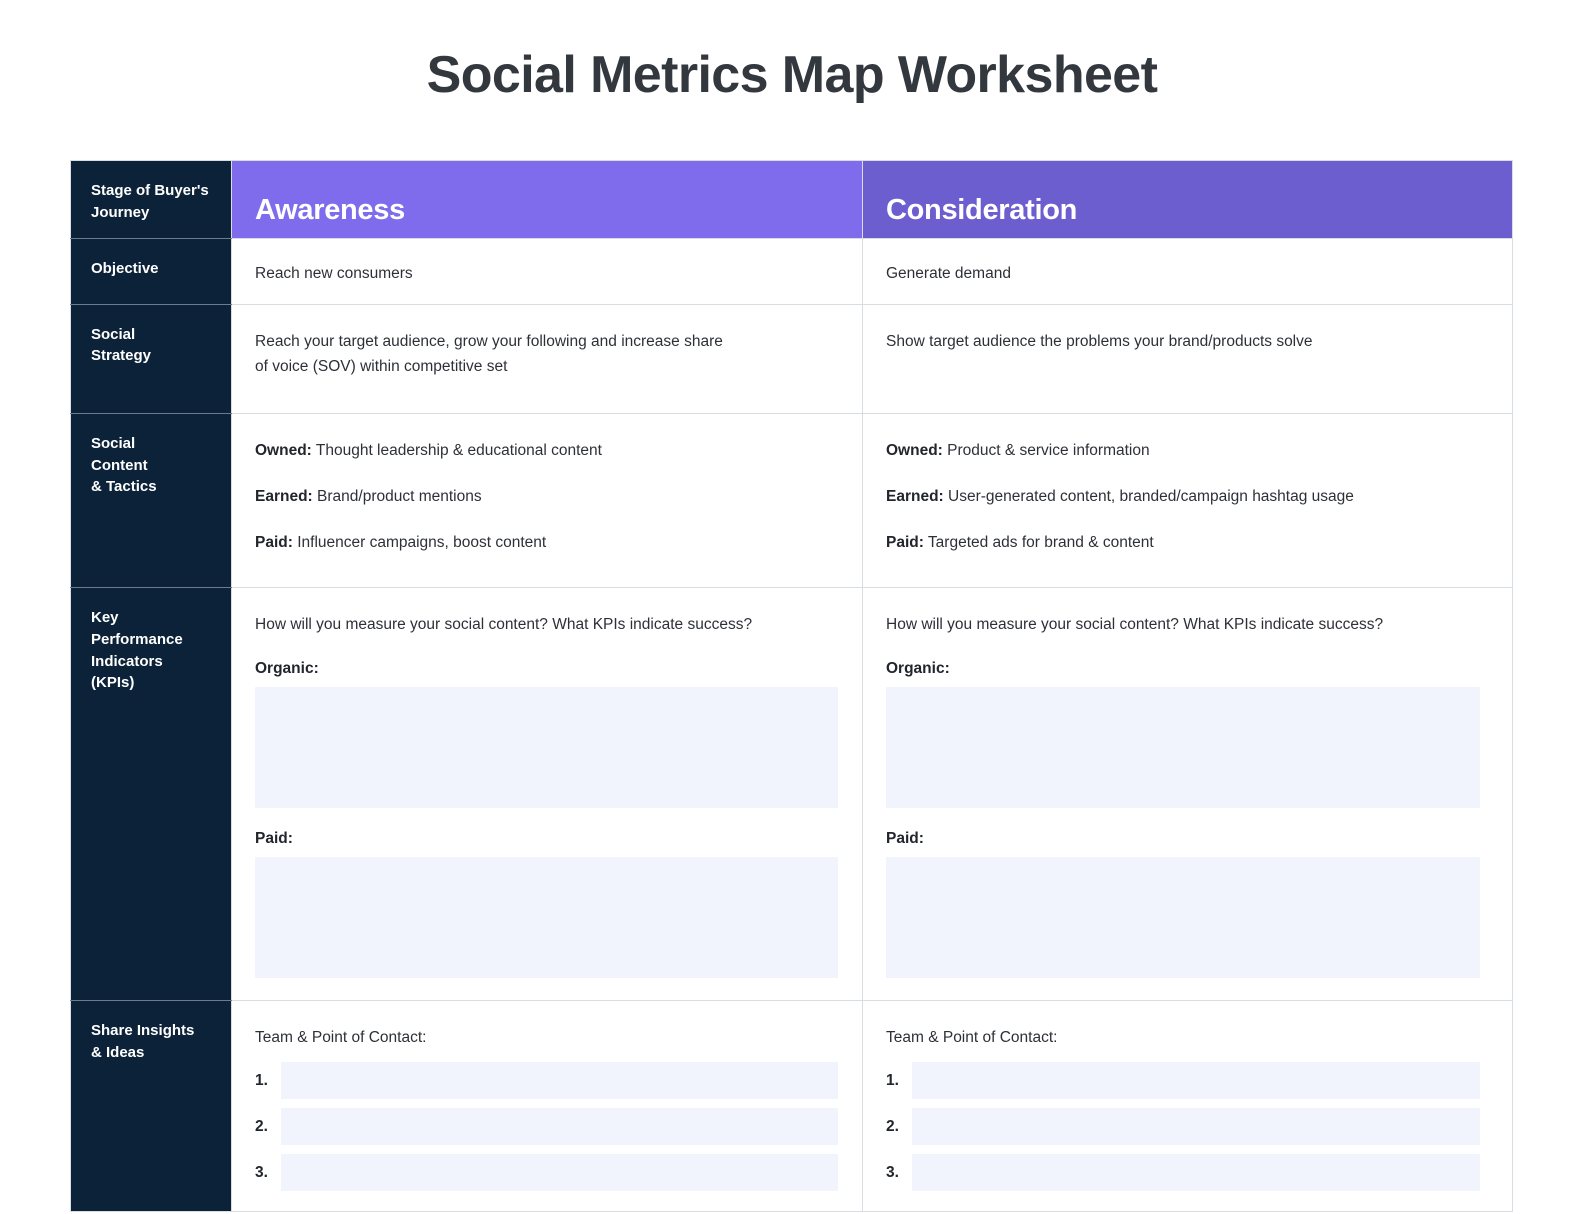 This screenshot has height=1214, width=1584. Describe the element at coordinates (914, 450) in the screenshot. I see `tactic-owned-label-consideration: Owned:` at that location.